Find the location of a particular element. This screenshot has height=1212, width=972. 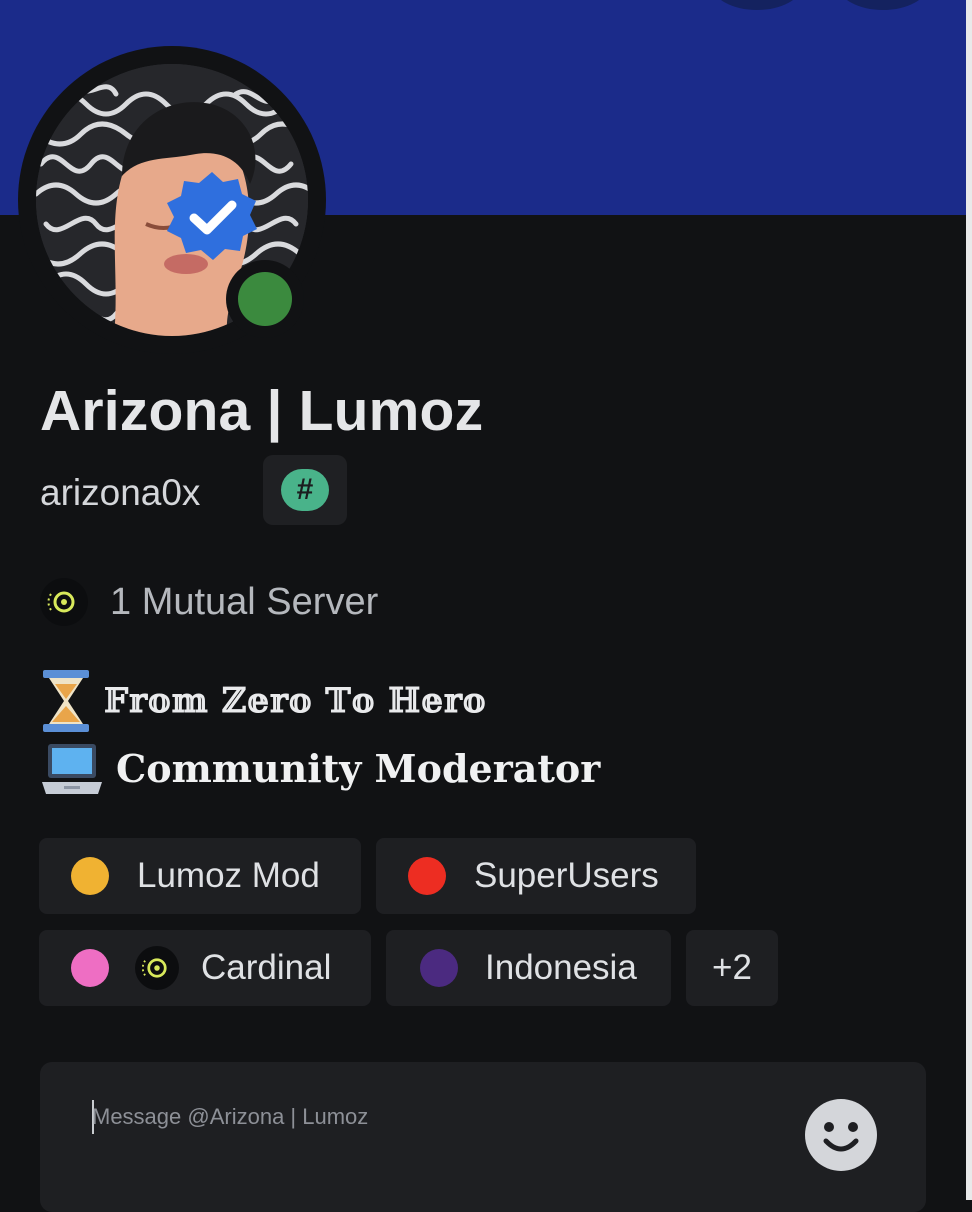

display-name: Arizona | Lumoz is located at coordinates (262, 411).